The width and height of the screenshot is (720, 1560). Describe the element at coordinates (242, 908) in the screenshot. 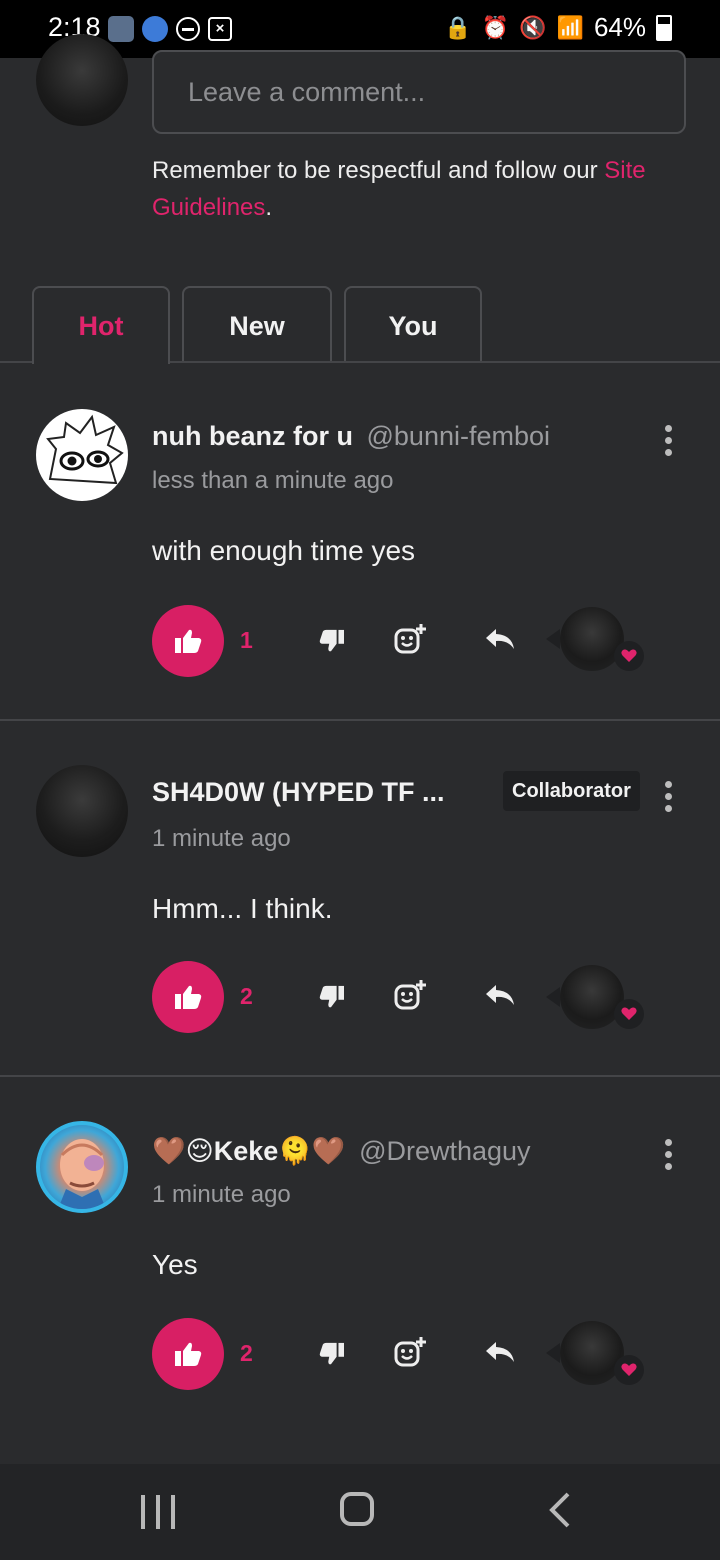

I see `comment-text: Hmm... I think.` at that location.